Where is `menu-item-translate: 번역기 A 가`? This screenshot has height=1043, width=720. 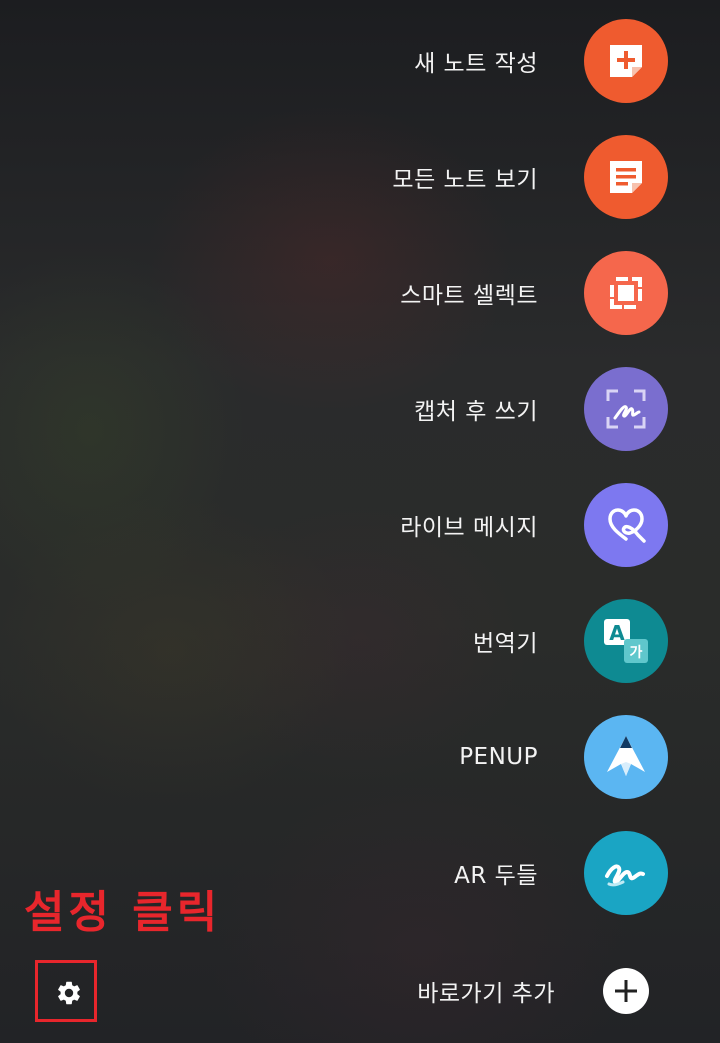 menu-item-translate: 번역기 A 가 is located at coordinates (360, 641).